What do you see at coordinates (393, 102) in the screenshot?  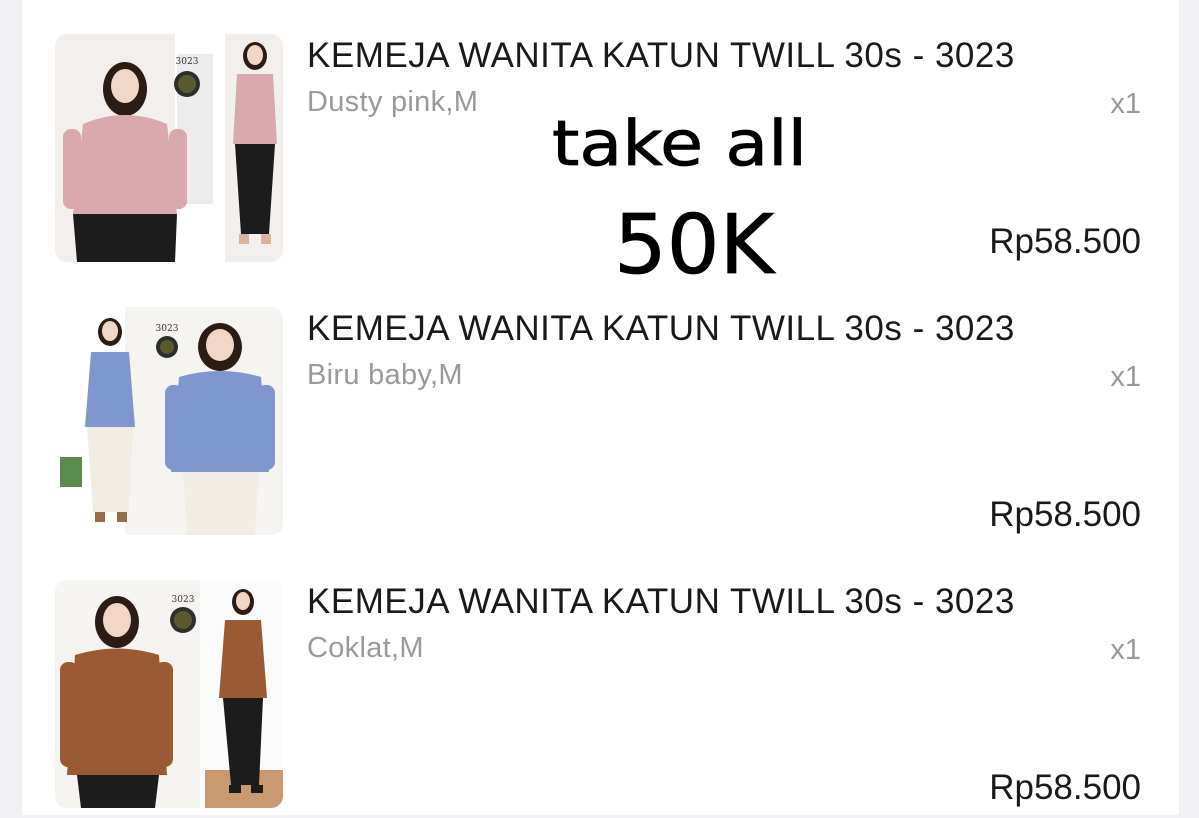 I see `product-variant: Dusty pink,M` at bounding box center [393, 102].